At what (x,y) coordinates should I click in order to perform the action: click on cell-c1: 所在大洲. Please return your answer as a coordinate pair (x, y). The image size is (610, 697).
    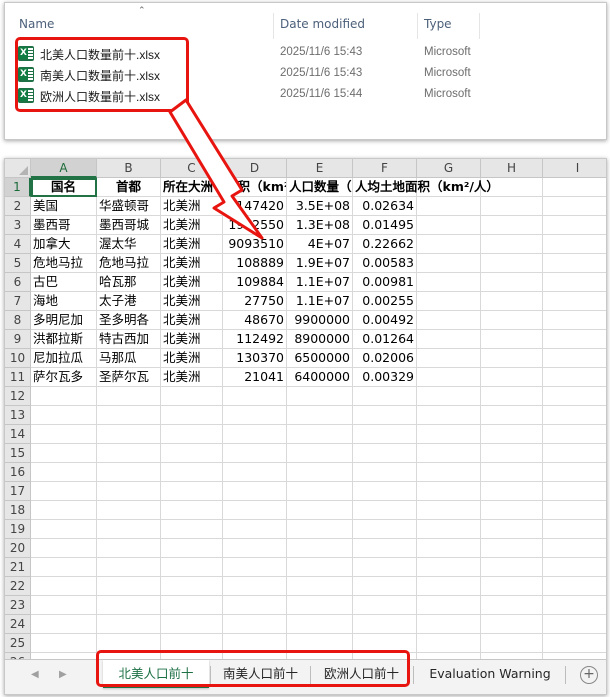
    Looking at the image, I should click on (192, 187).